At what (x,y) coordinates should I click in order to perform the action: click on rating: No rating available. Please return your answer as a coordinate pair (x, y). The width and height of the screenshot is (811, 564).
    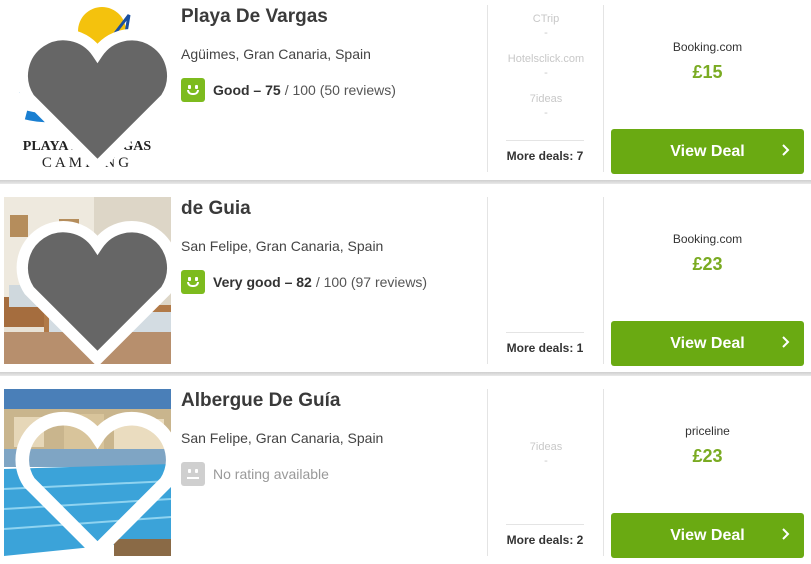
    Looking at the image, I should click on (255, 474).